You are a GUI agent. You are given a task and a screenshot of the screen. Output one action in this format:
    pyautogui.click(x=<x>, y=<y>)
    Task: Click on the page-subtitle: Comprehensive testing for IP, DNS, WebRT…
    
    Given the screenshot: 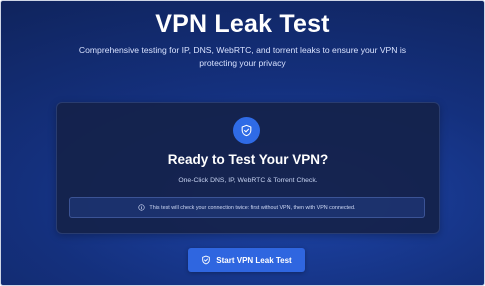 What is the action you would take?
    pyautogui.click(x=242, y=56)
    